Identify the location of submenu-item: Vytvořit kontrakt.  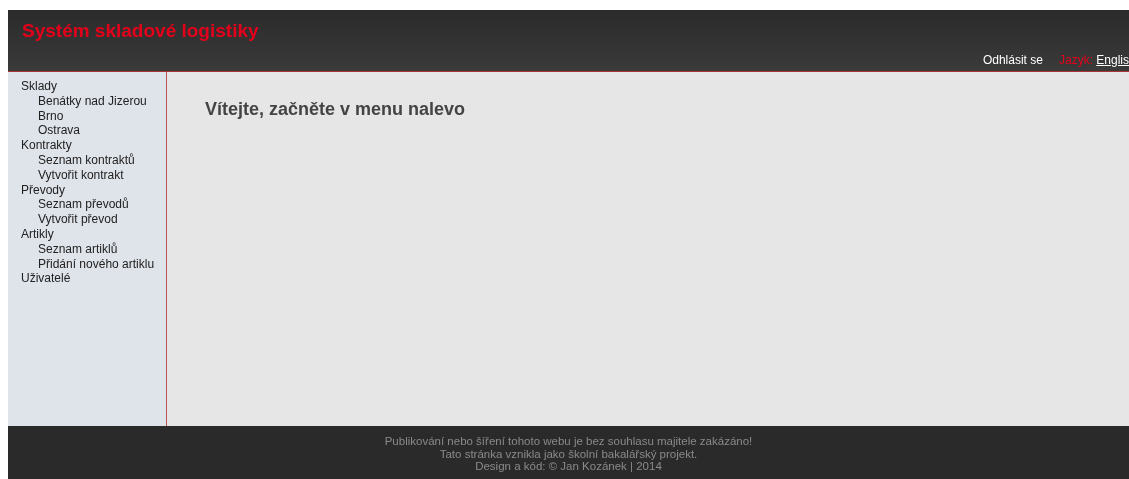
(81, 174).